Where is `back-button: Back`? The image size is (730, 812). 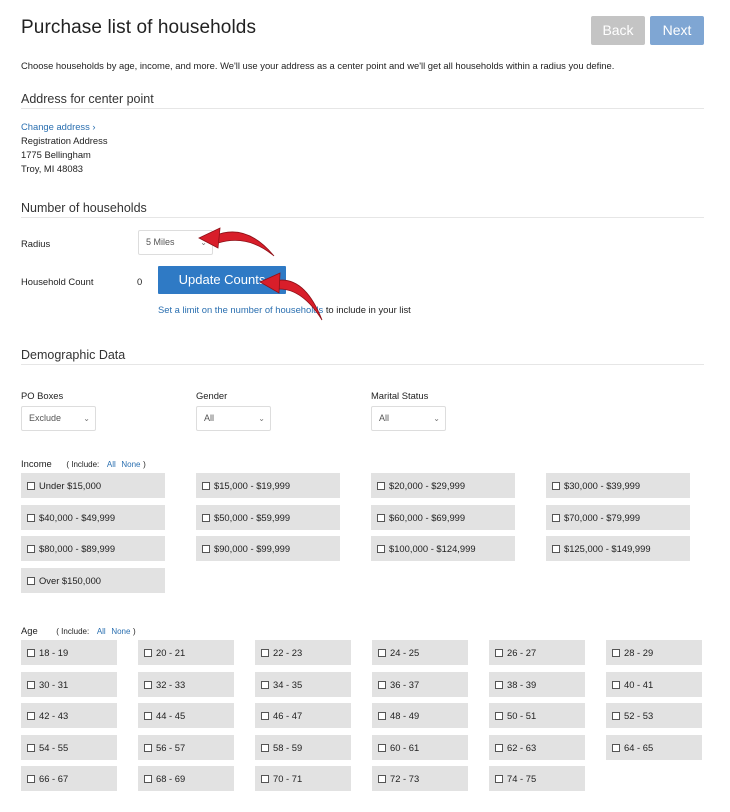
back-button: Back is located at coordinates (618, 30).